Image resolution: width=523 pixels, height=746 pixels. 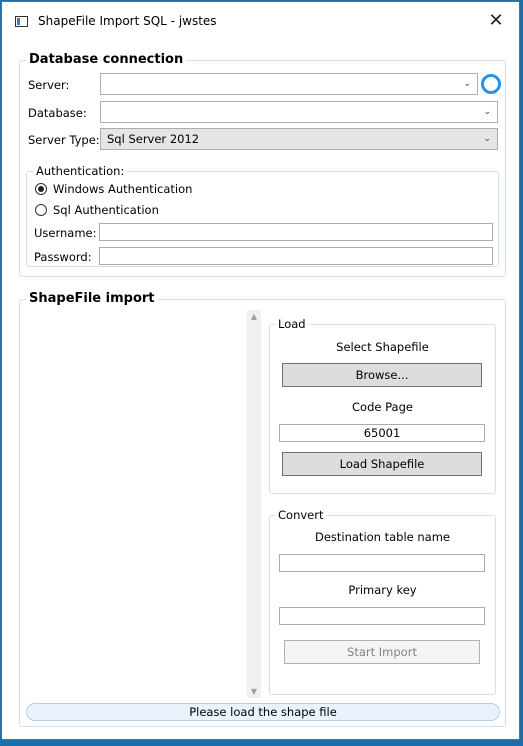 I want to click on start-import-button: Start Import, so click(x=382, y=652).